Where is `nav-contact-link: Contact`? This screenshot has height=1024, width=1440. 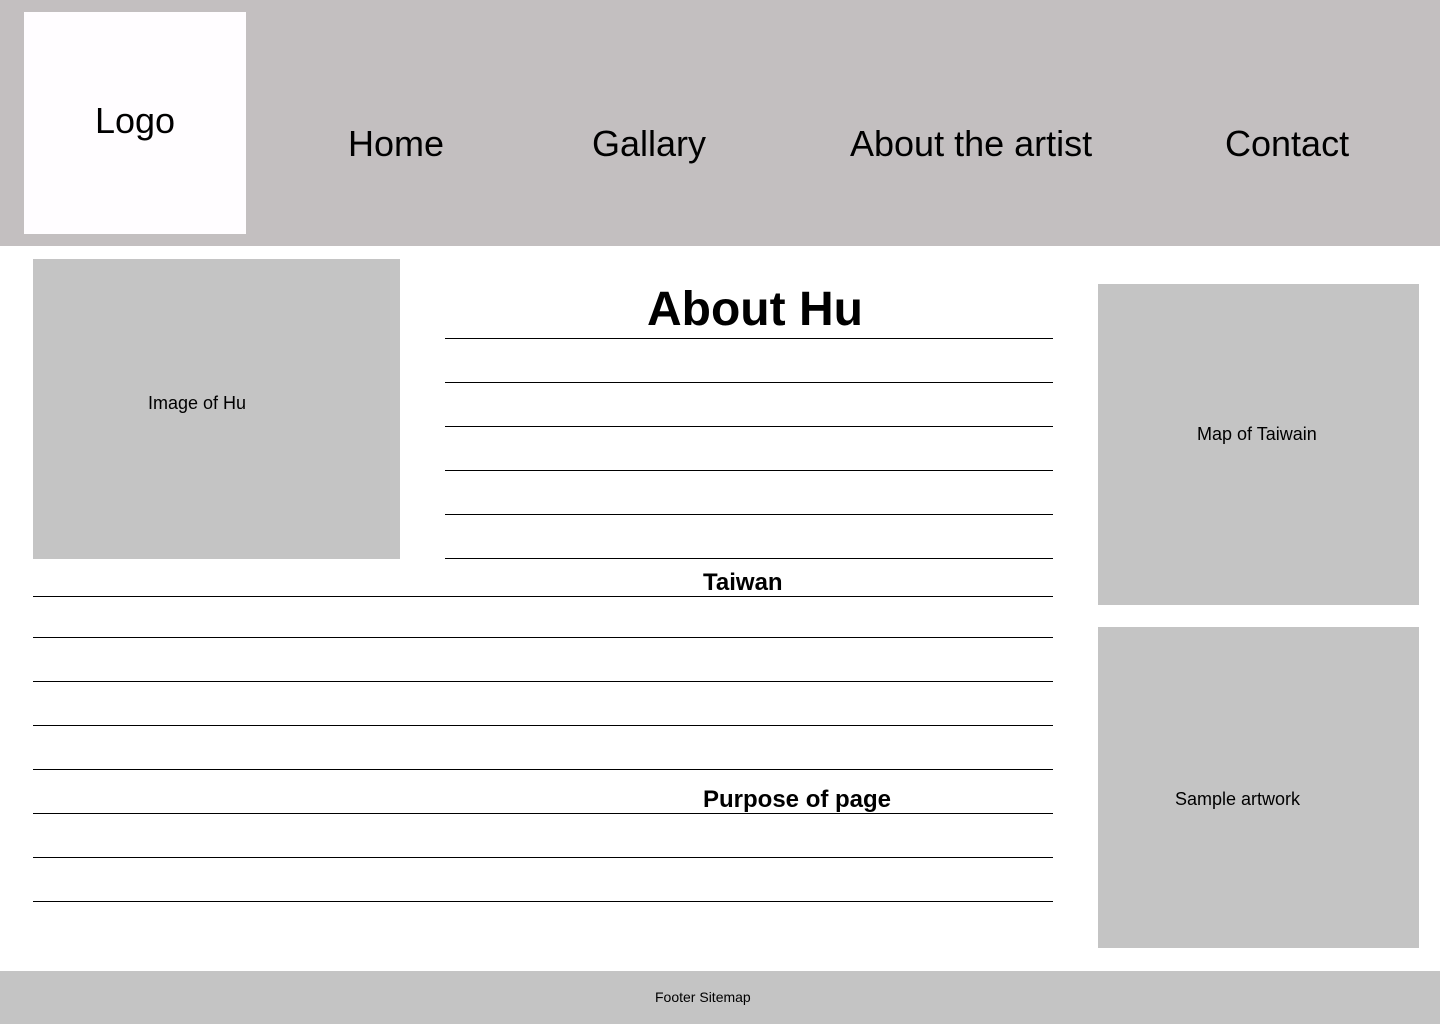 nav-contact-link: Contact is located at coordinates (1287, 144).